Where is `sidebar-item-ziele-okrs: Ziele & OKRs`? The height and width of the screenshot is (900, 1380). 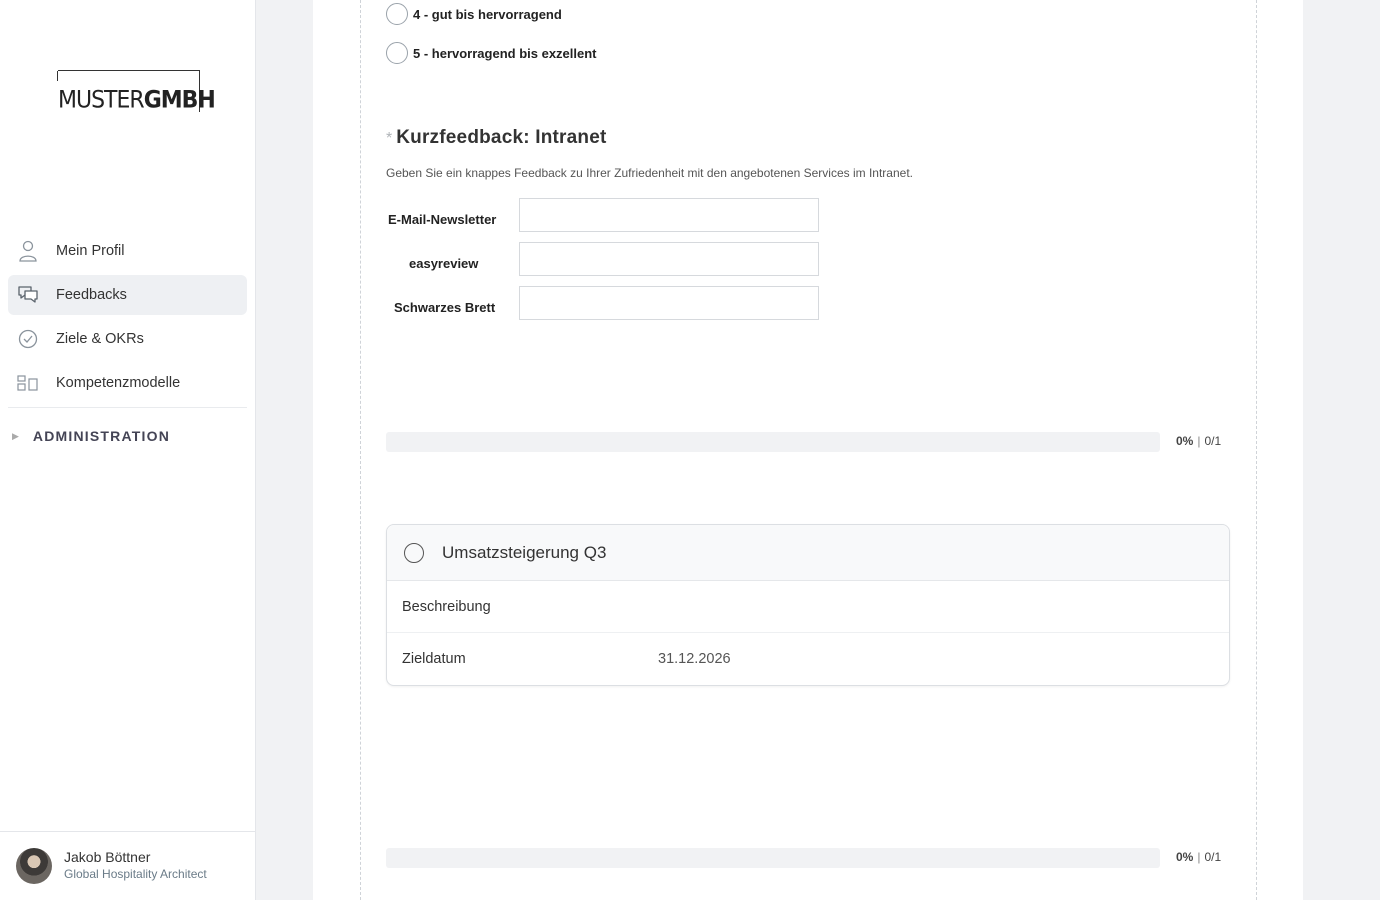
sidebar-item-ziele-okrs: Ziele & OKRs is located at coordinates (127, 339).